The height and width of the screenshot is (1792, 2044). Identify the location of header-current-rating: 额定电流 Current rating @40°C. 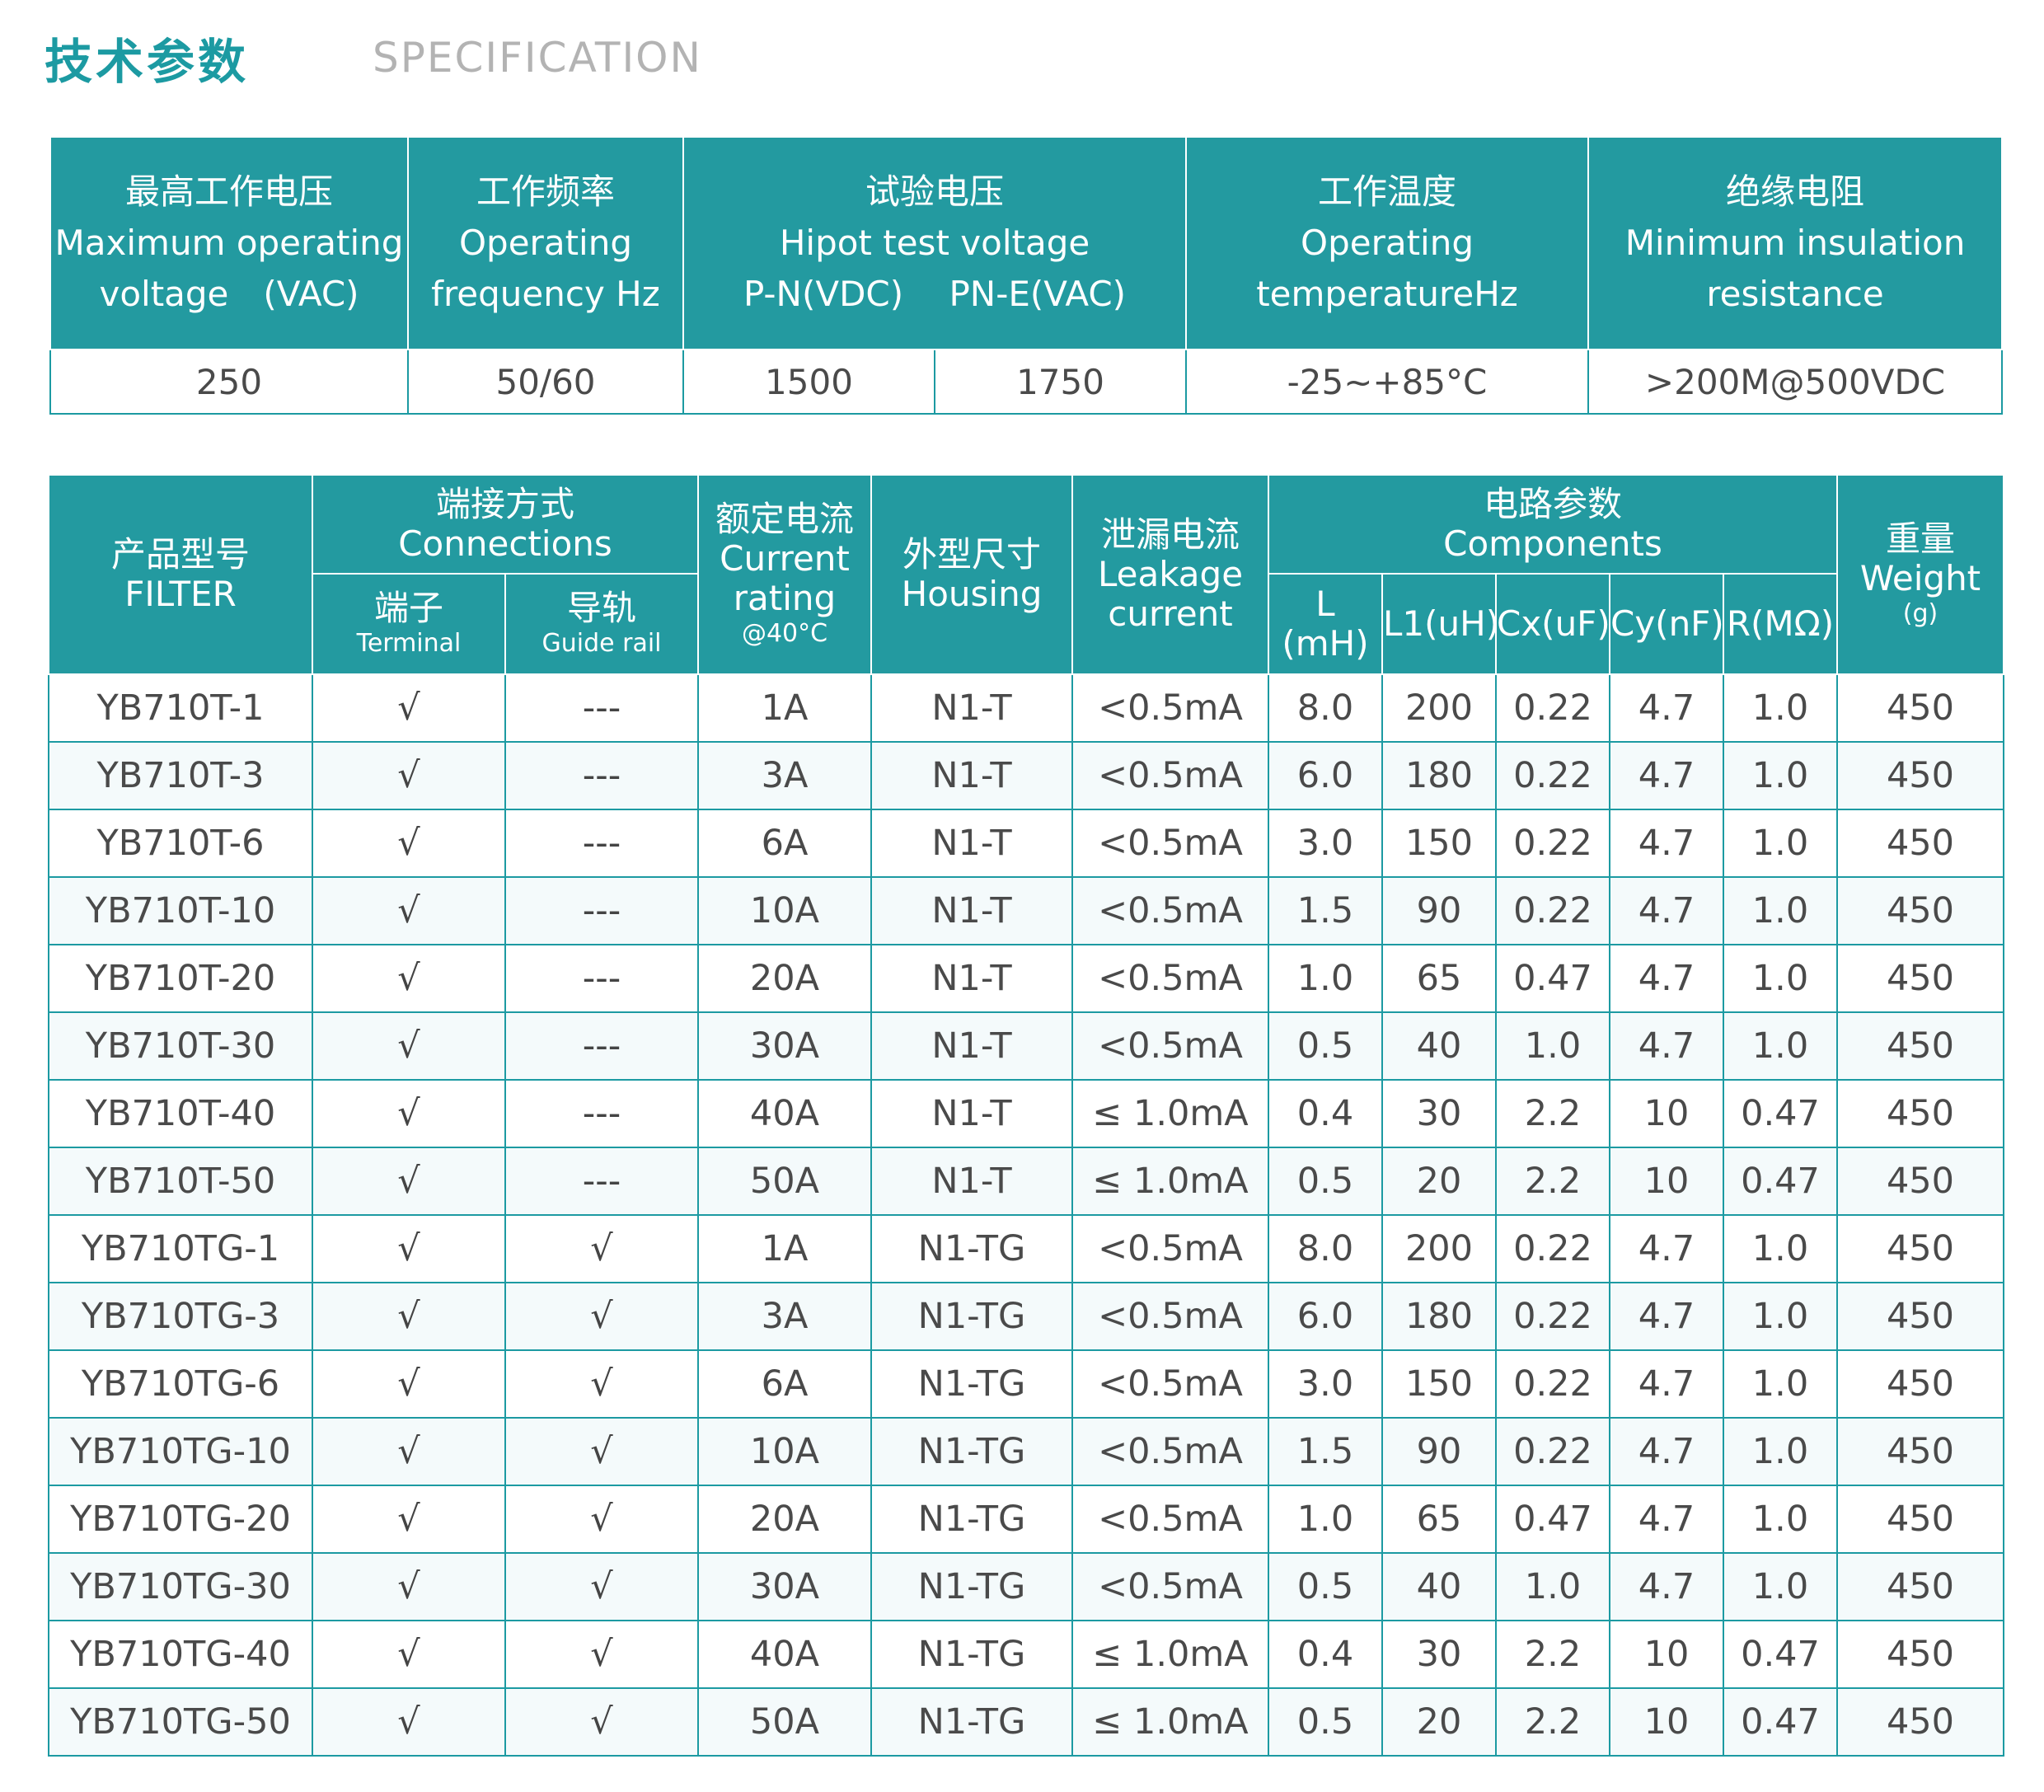
(784, 574).